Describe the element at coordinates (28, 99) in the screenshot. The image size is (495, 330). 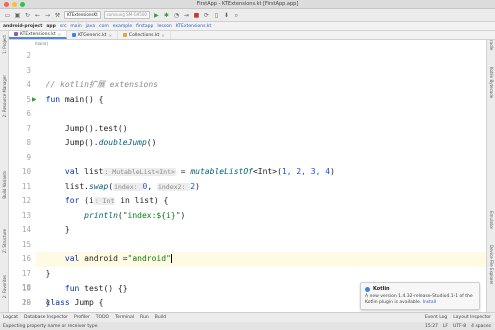
I see `line-number: 5` at that location.